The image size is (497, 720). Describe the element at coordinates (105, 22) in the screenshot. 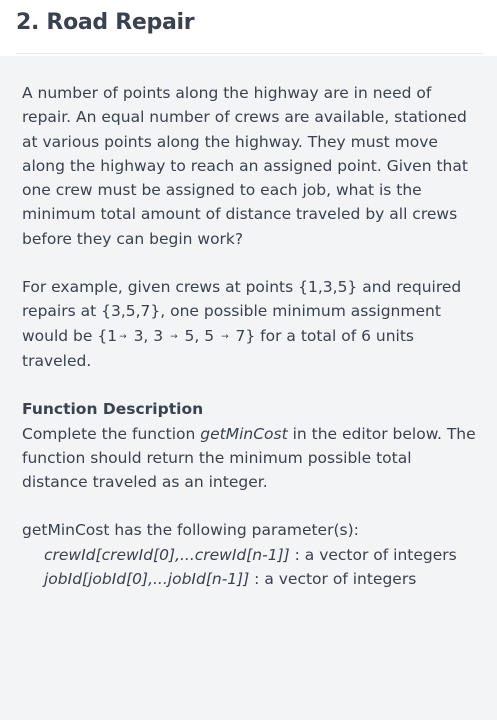

I see `problem-title: 2. Road Repair` at that location.